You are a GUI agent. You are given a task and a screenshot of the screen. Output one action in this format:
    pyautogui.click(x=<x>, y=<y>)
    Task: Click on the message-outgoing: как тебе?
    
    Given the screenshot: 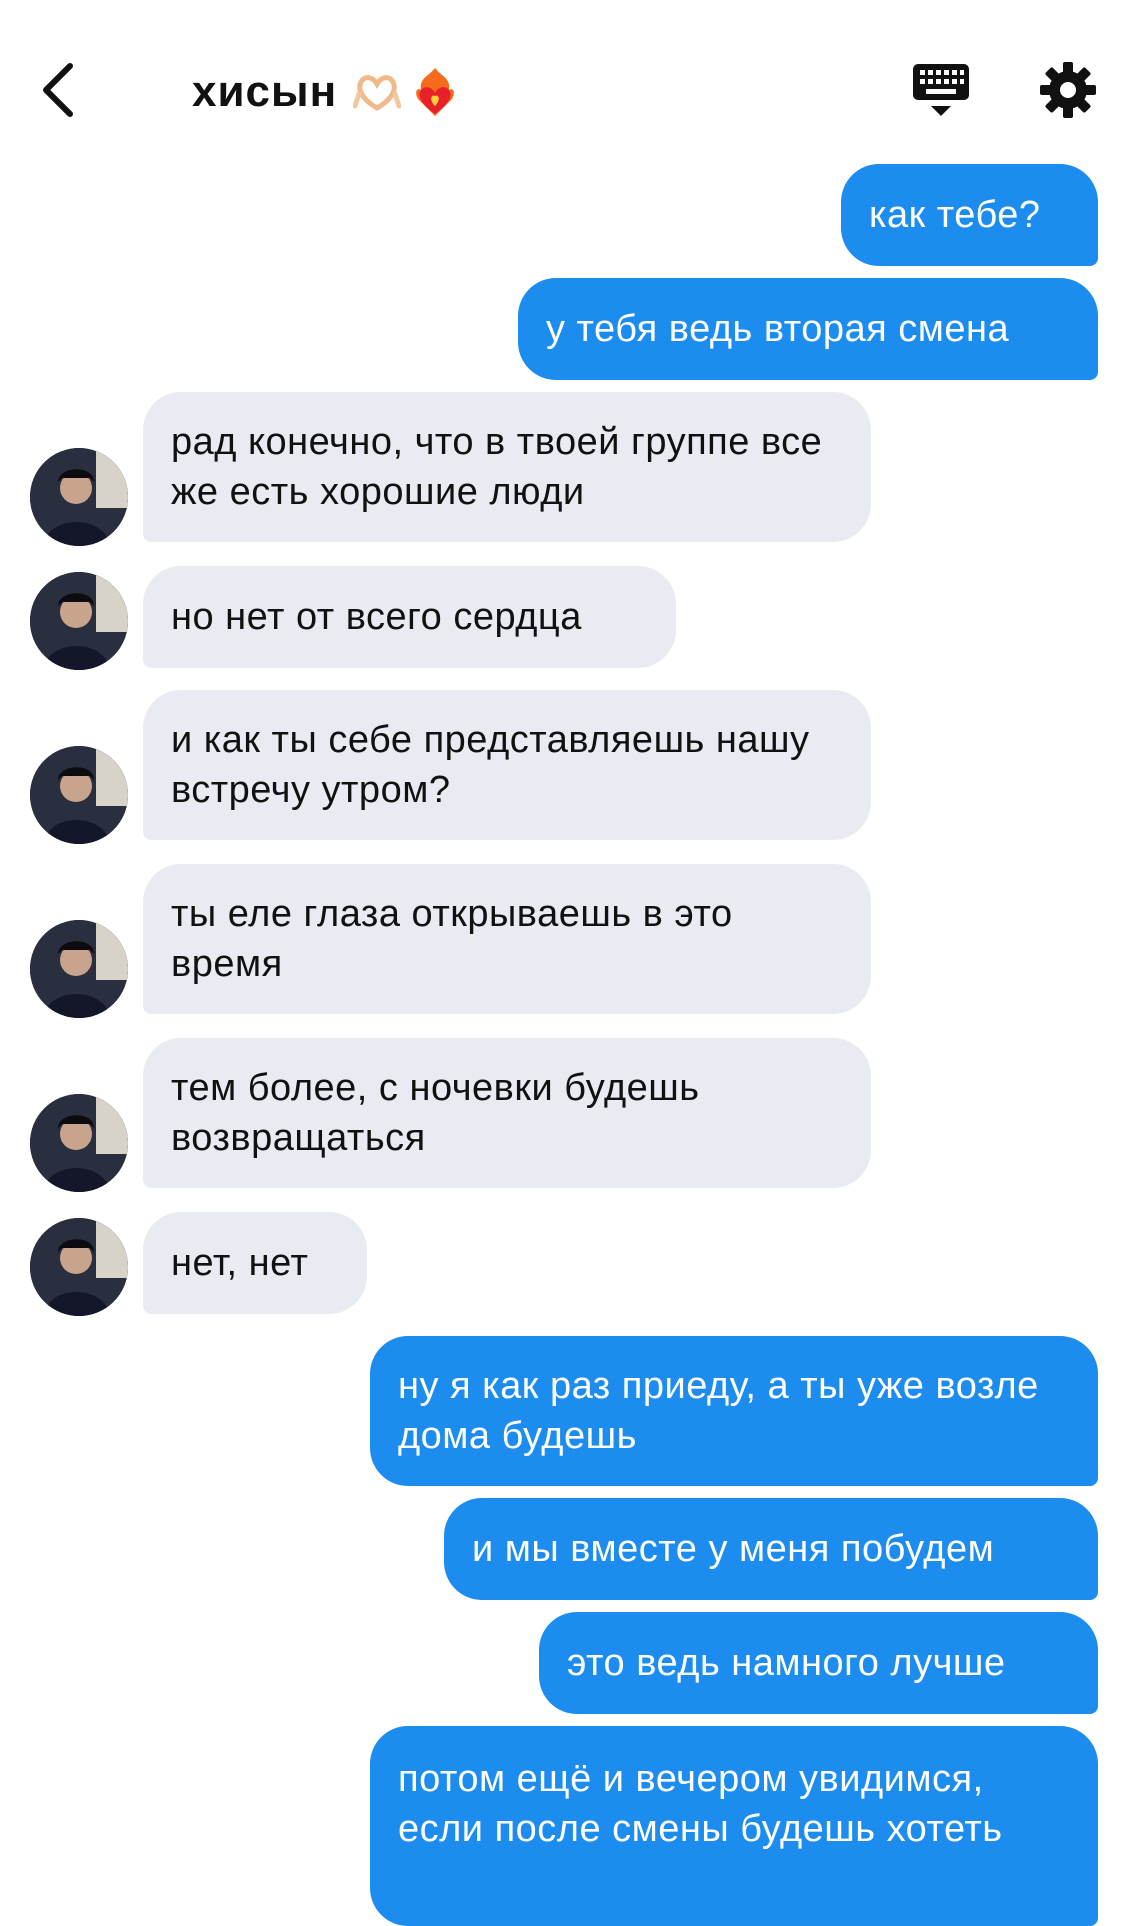 What is the action you would take?
    pyautogui.click(x=969, y=215)
    